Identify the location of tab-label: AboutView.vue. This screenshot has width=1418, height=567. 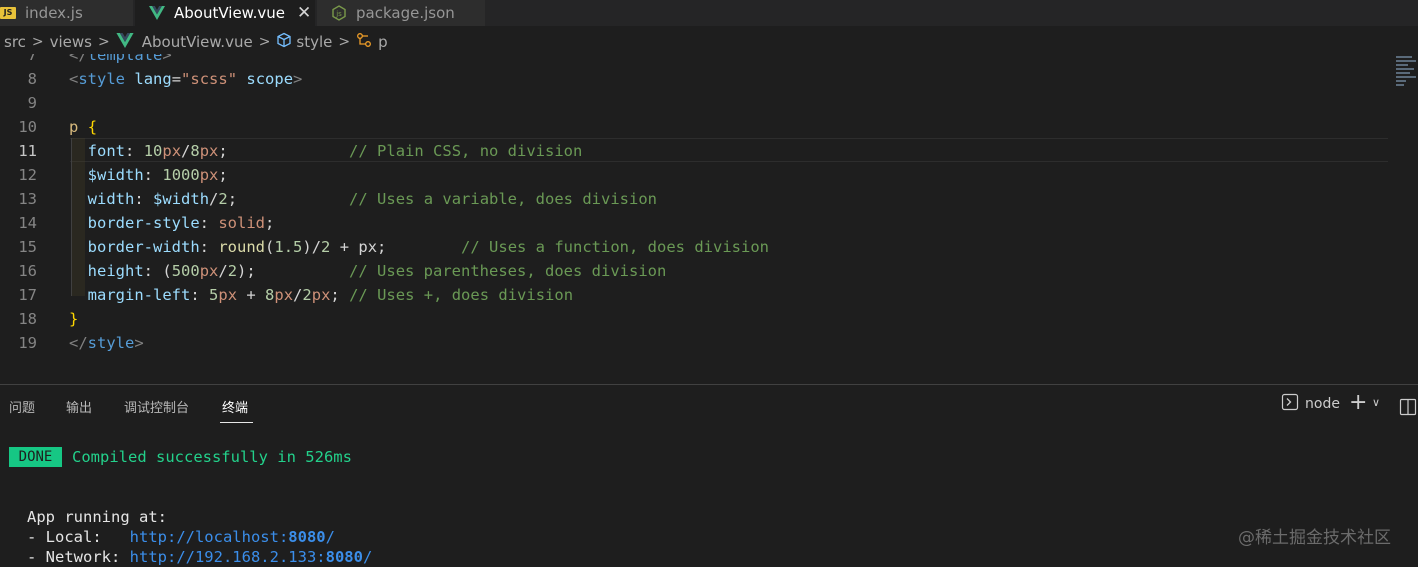
(229, 13).